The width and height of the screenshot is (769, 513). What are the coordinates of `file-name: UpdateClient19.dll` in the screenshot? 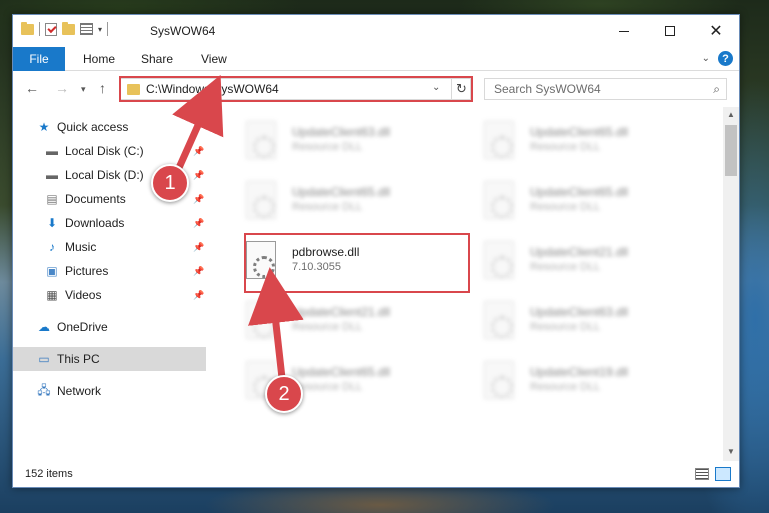 It's located at (579, 372).